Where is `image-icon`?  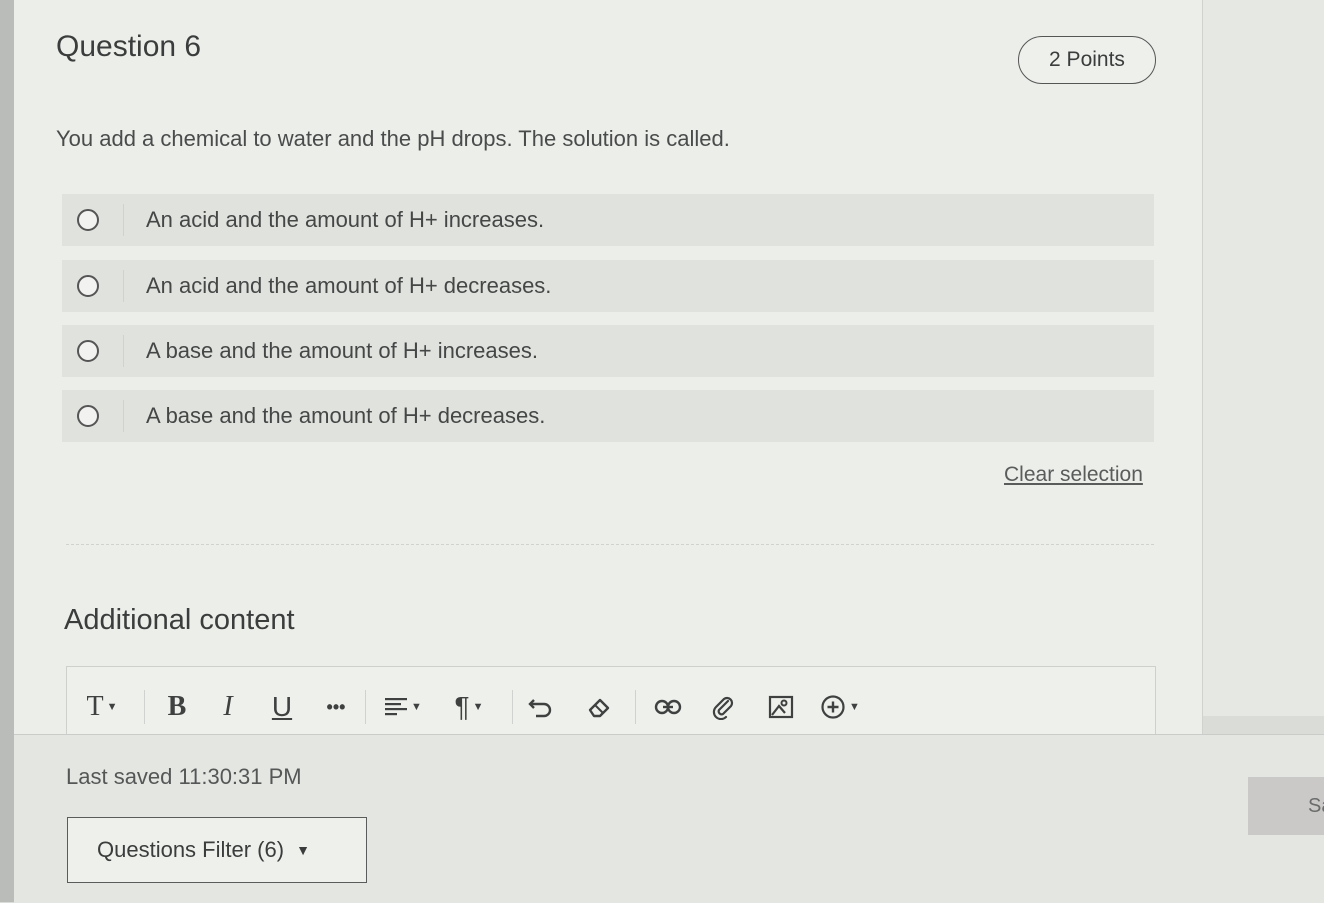
image-icon is located at coordinates (781, 707).